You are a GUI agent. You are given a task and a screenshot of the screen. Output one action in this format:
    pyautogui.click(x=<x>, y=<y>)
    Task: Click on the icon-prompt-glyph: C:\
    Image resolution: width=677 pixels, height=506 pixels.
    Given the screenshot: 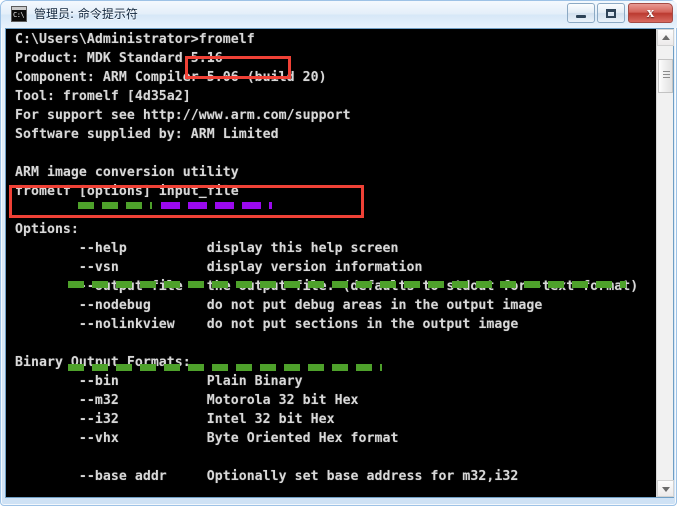 What is the action you would take?
    pyautogui.click(x=19, y=15)
    